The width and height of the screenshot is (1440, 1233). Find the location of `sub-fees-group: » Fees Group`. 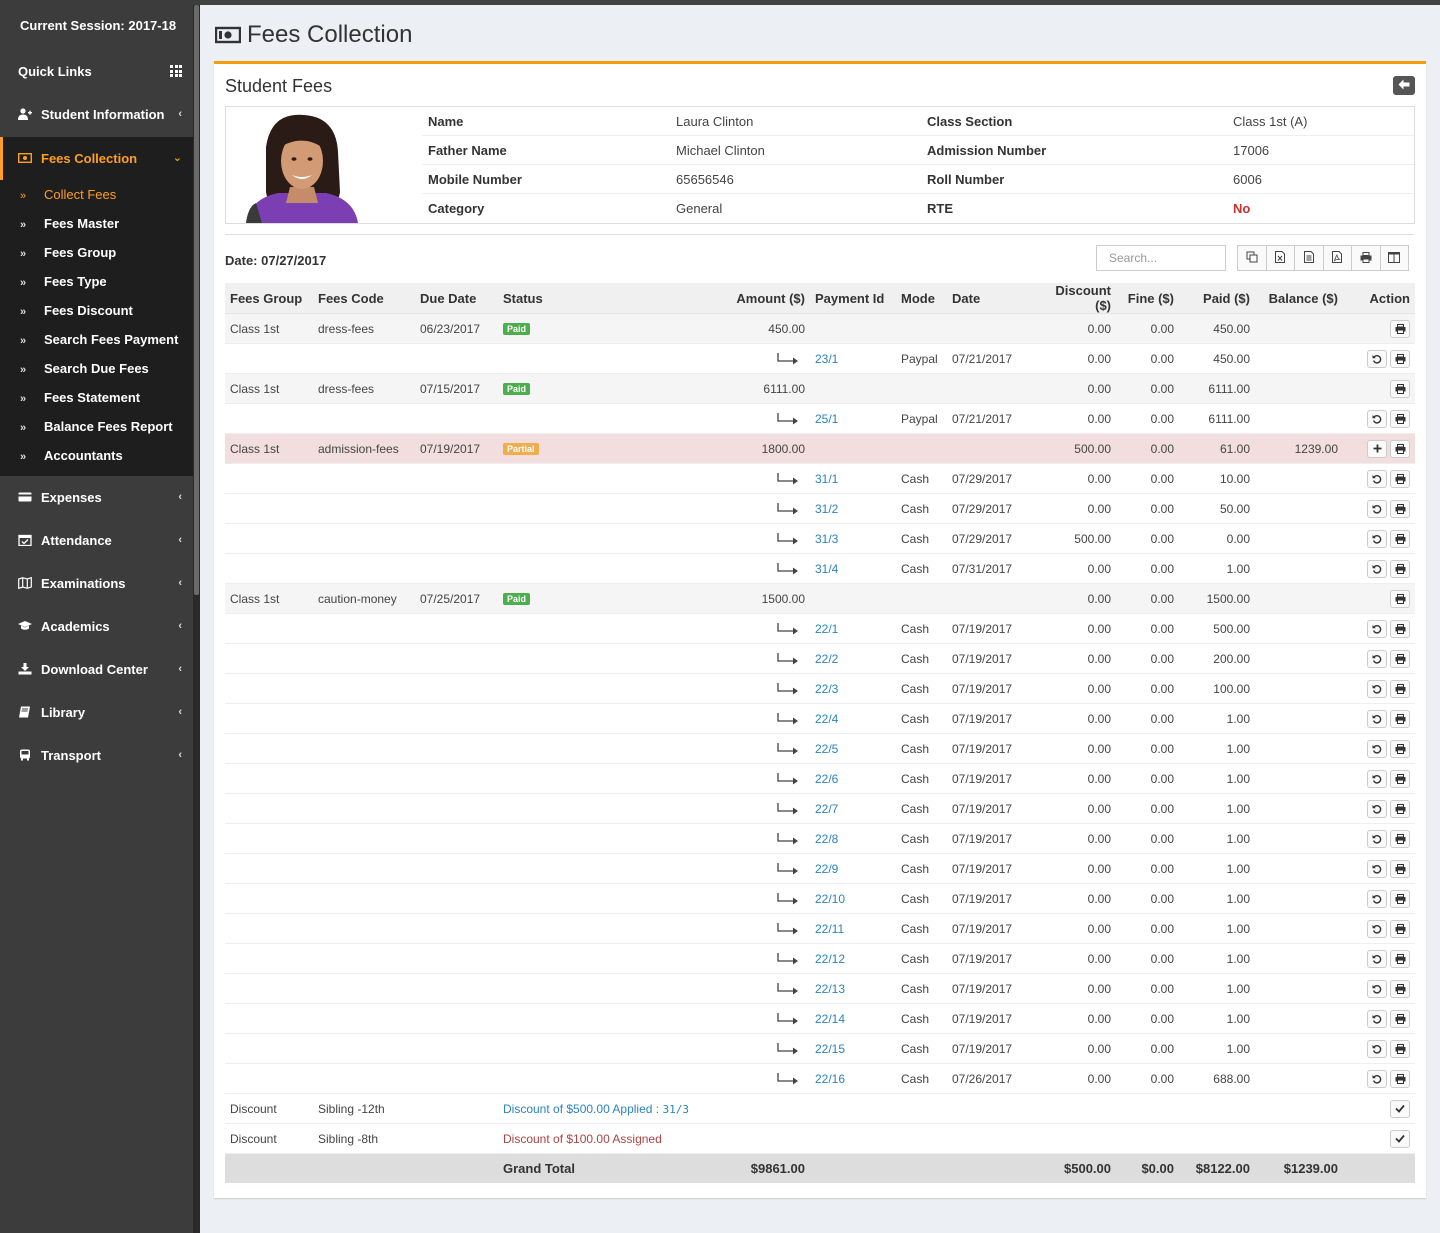

sub-fees-group: » Fees Group is located at coordinates (100, 252).